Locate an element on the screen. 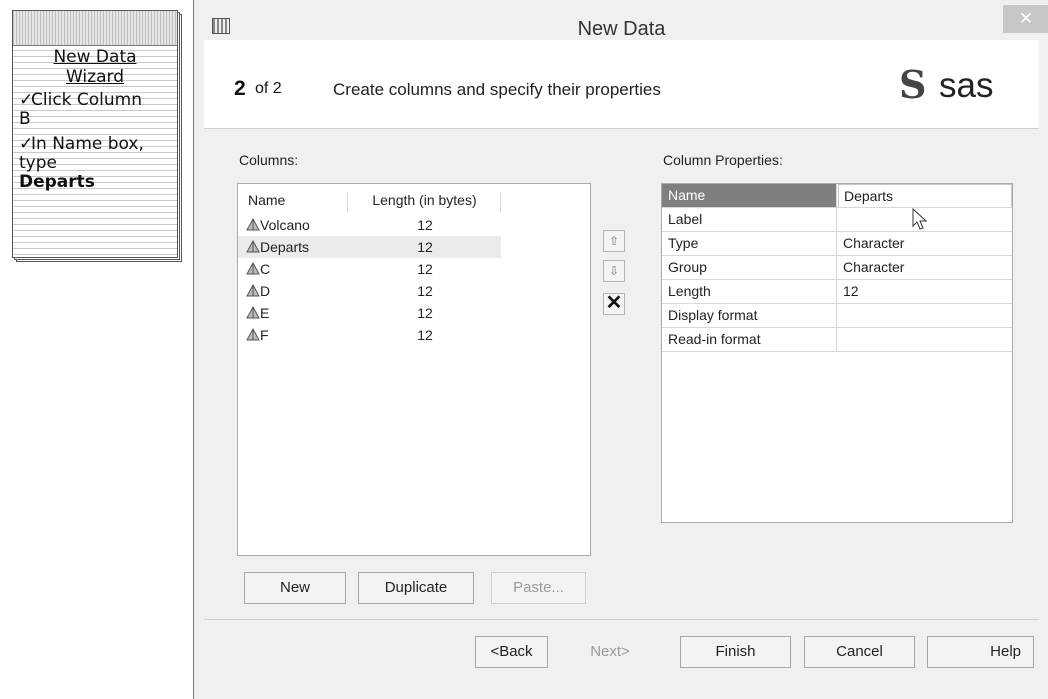 The width and height of the screenshot is (1048, 699). notepad-title: New Data Wizard is located at coordinates (95, 67).